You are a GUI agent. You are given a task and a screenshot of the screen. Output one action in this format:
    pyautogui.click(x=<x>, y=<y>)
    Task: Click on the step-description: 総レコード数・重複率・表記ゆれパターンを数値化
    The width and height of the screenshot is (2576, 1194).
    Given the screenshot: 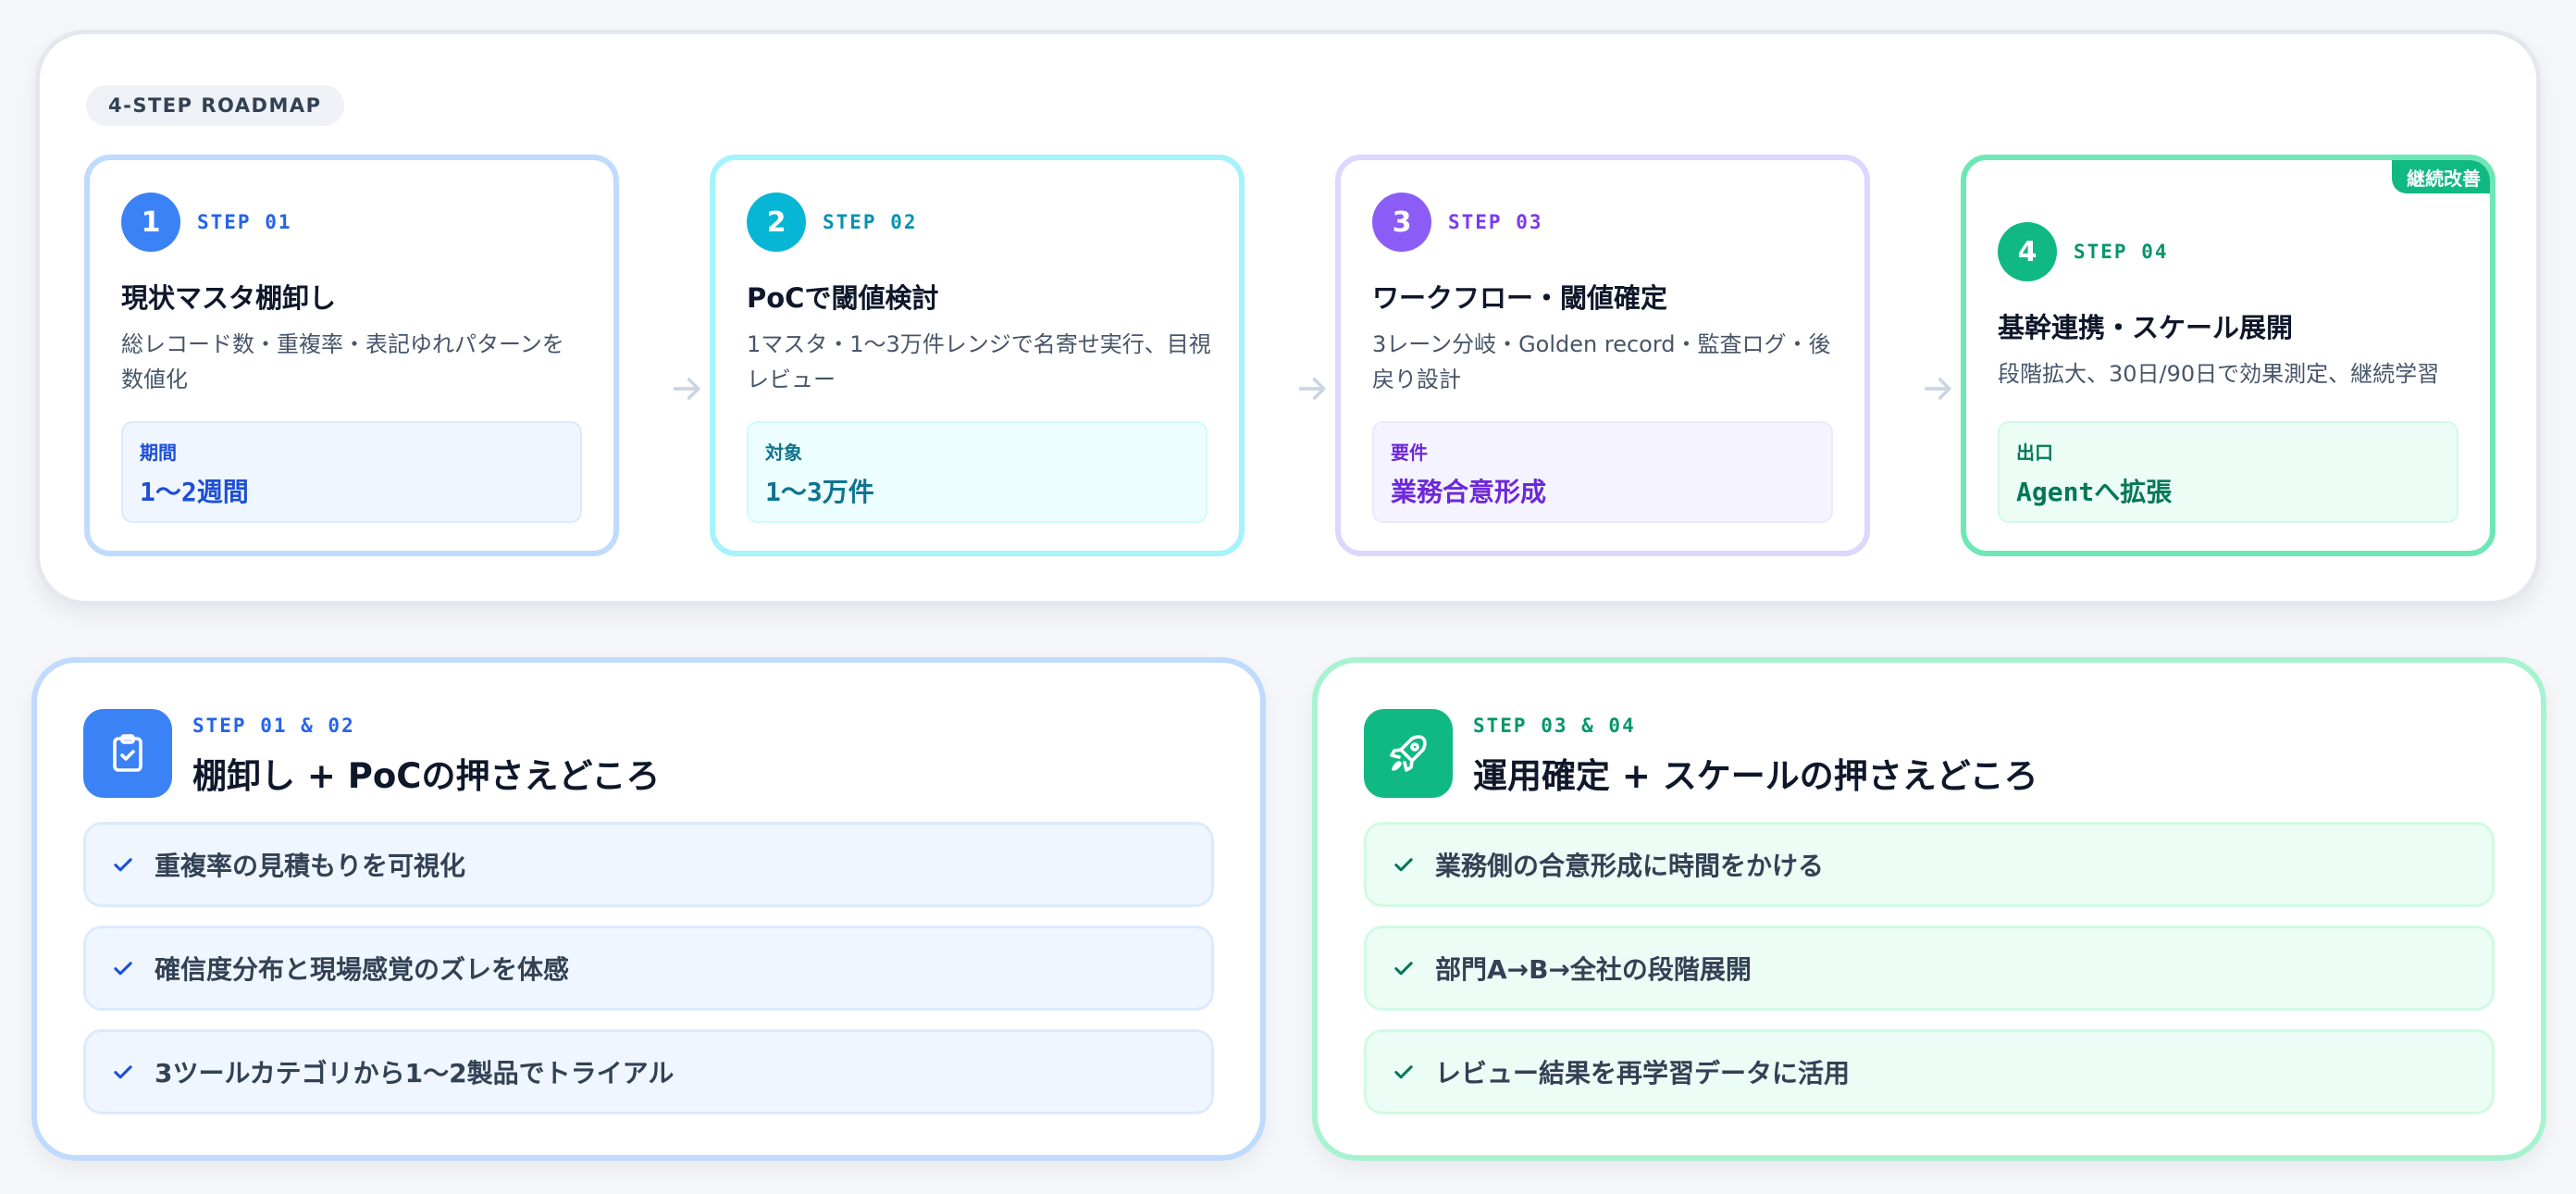 What is the action you would take?
    pyautogui.click(x=342, y=361)
    